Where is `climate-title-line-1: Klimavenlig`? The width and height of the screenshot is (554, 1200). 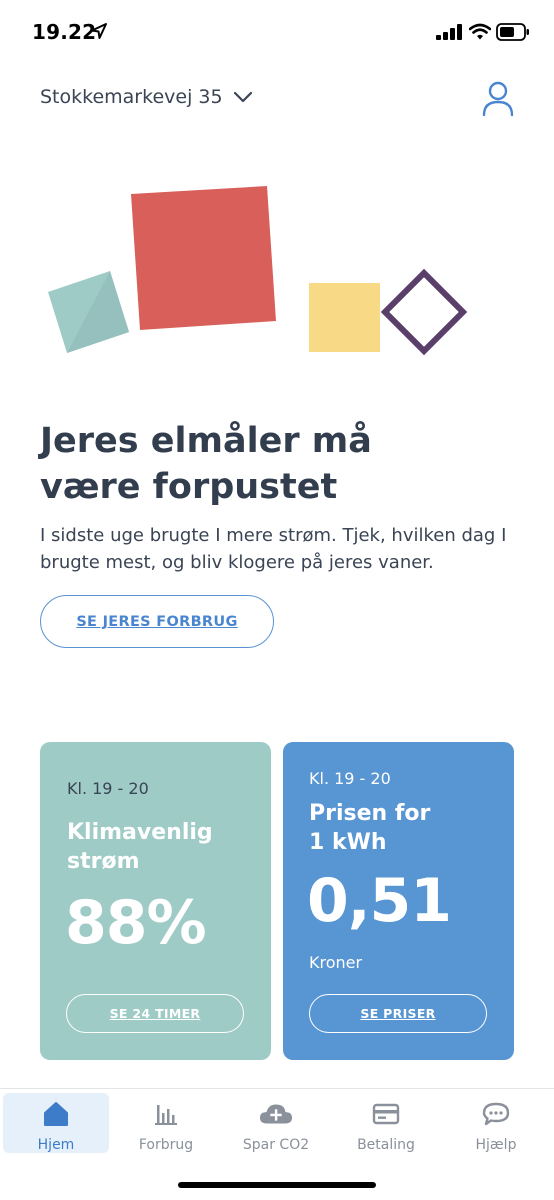
climate-title-line-1: Klimavenlig is located at coordinates (140, 832).